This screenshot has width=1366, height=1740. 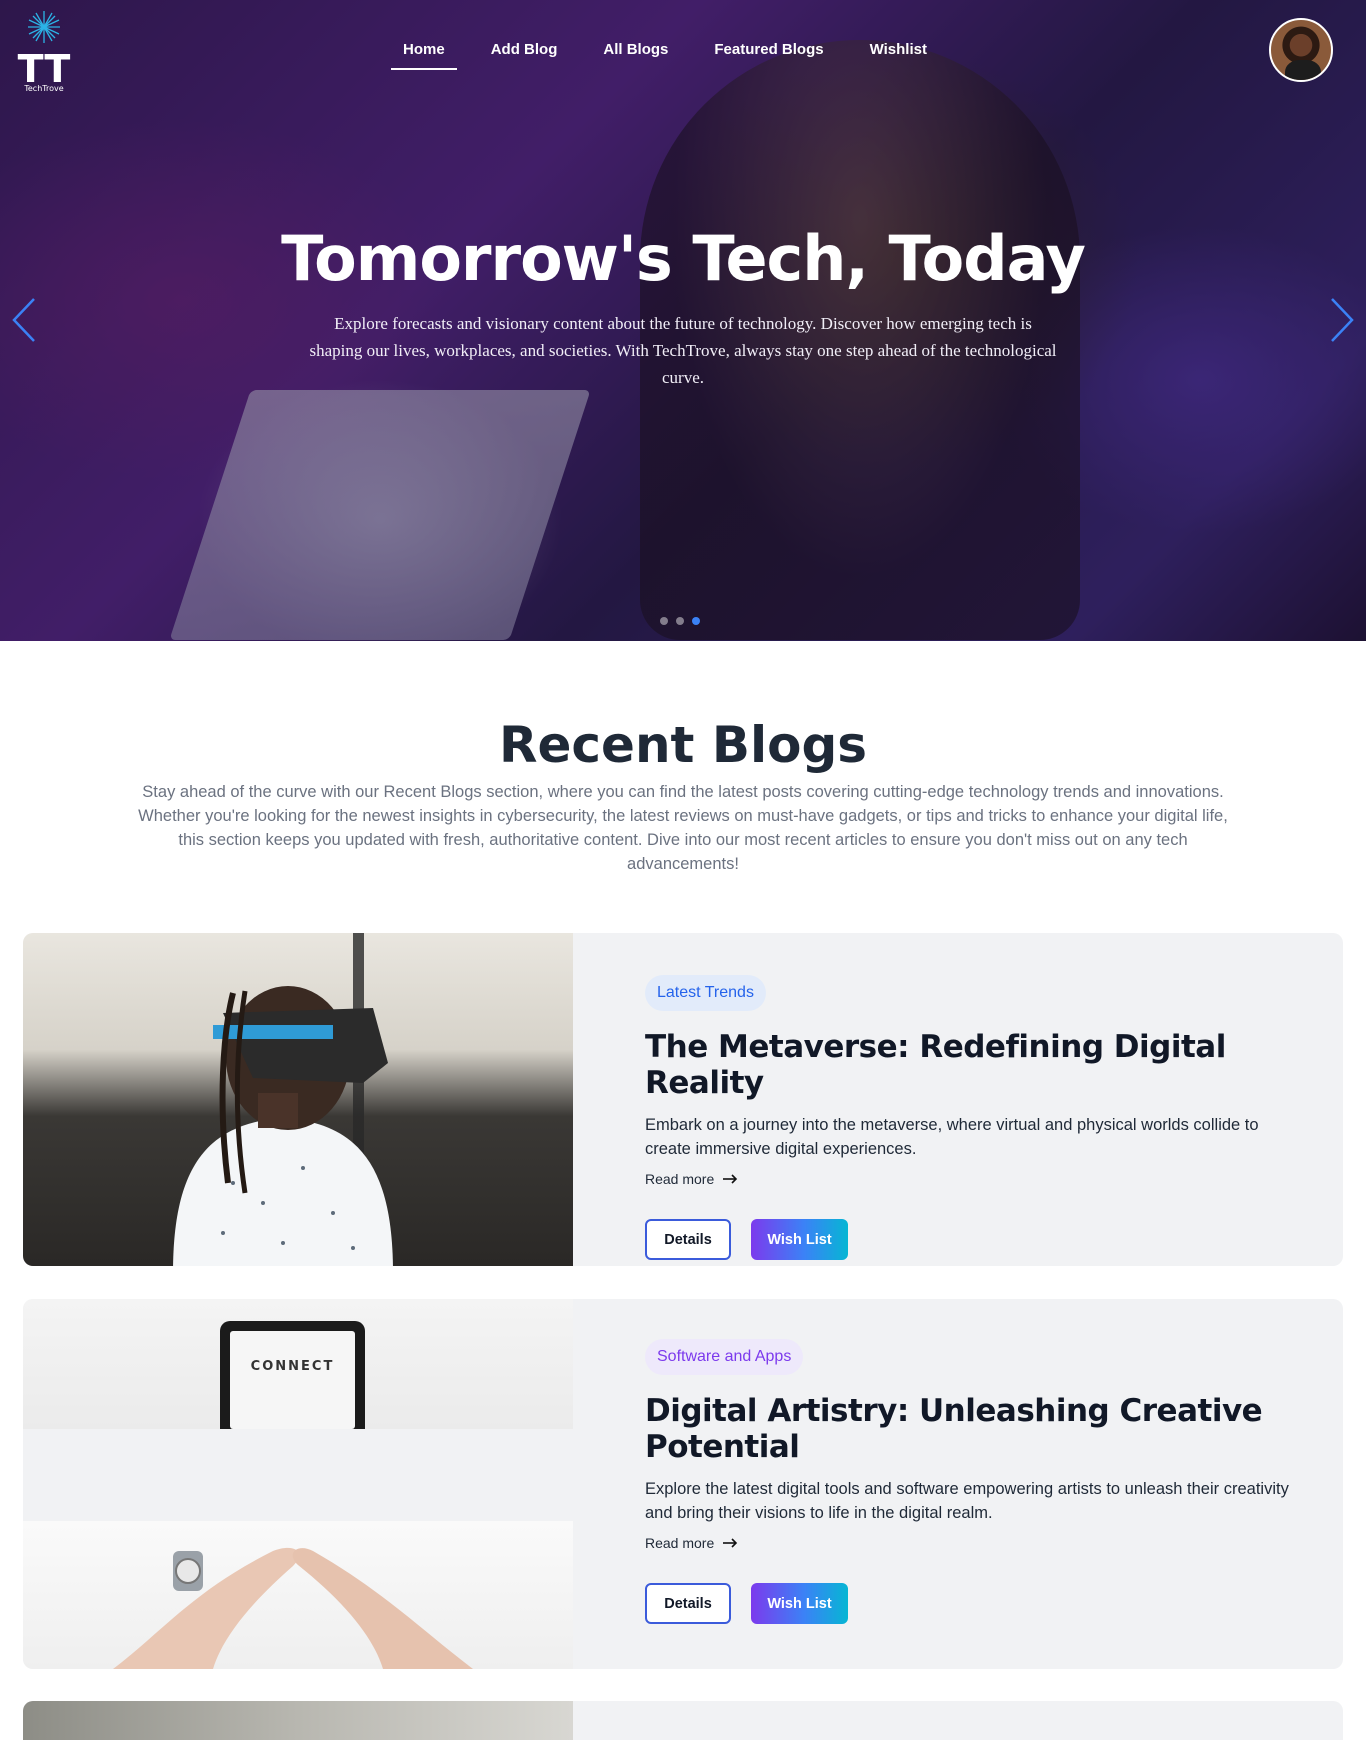 What do you see at coordinates (683, 258) in the screenshot?
I see `hero-title: Tomorrow's Tech, Today` at bounding box center [683, 258].